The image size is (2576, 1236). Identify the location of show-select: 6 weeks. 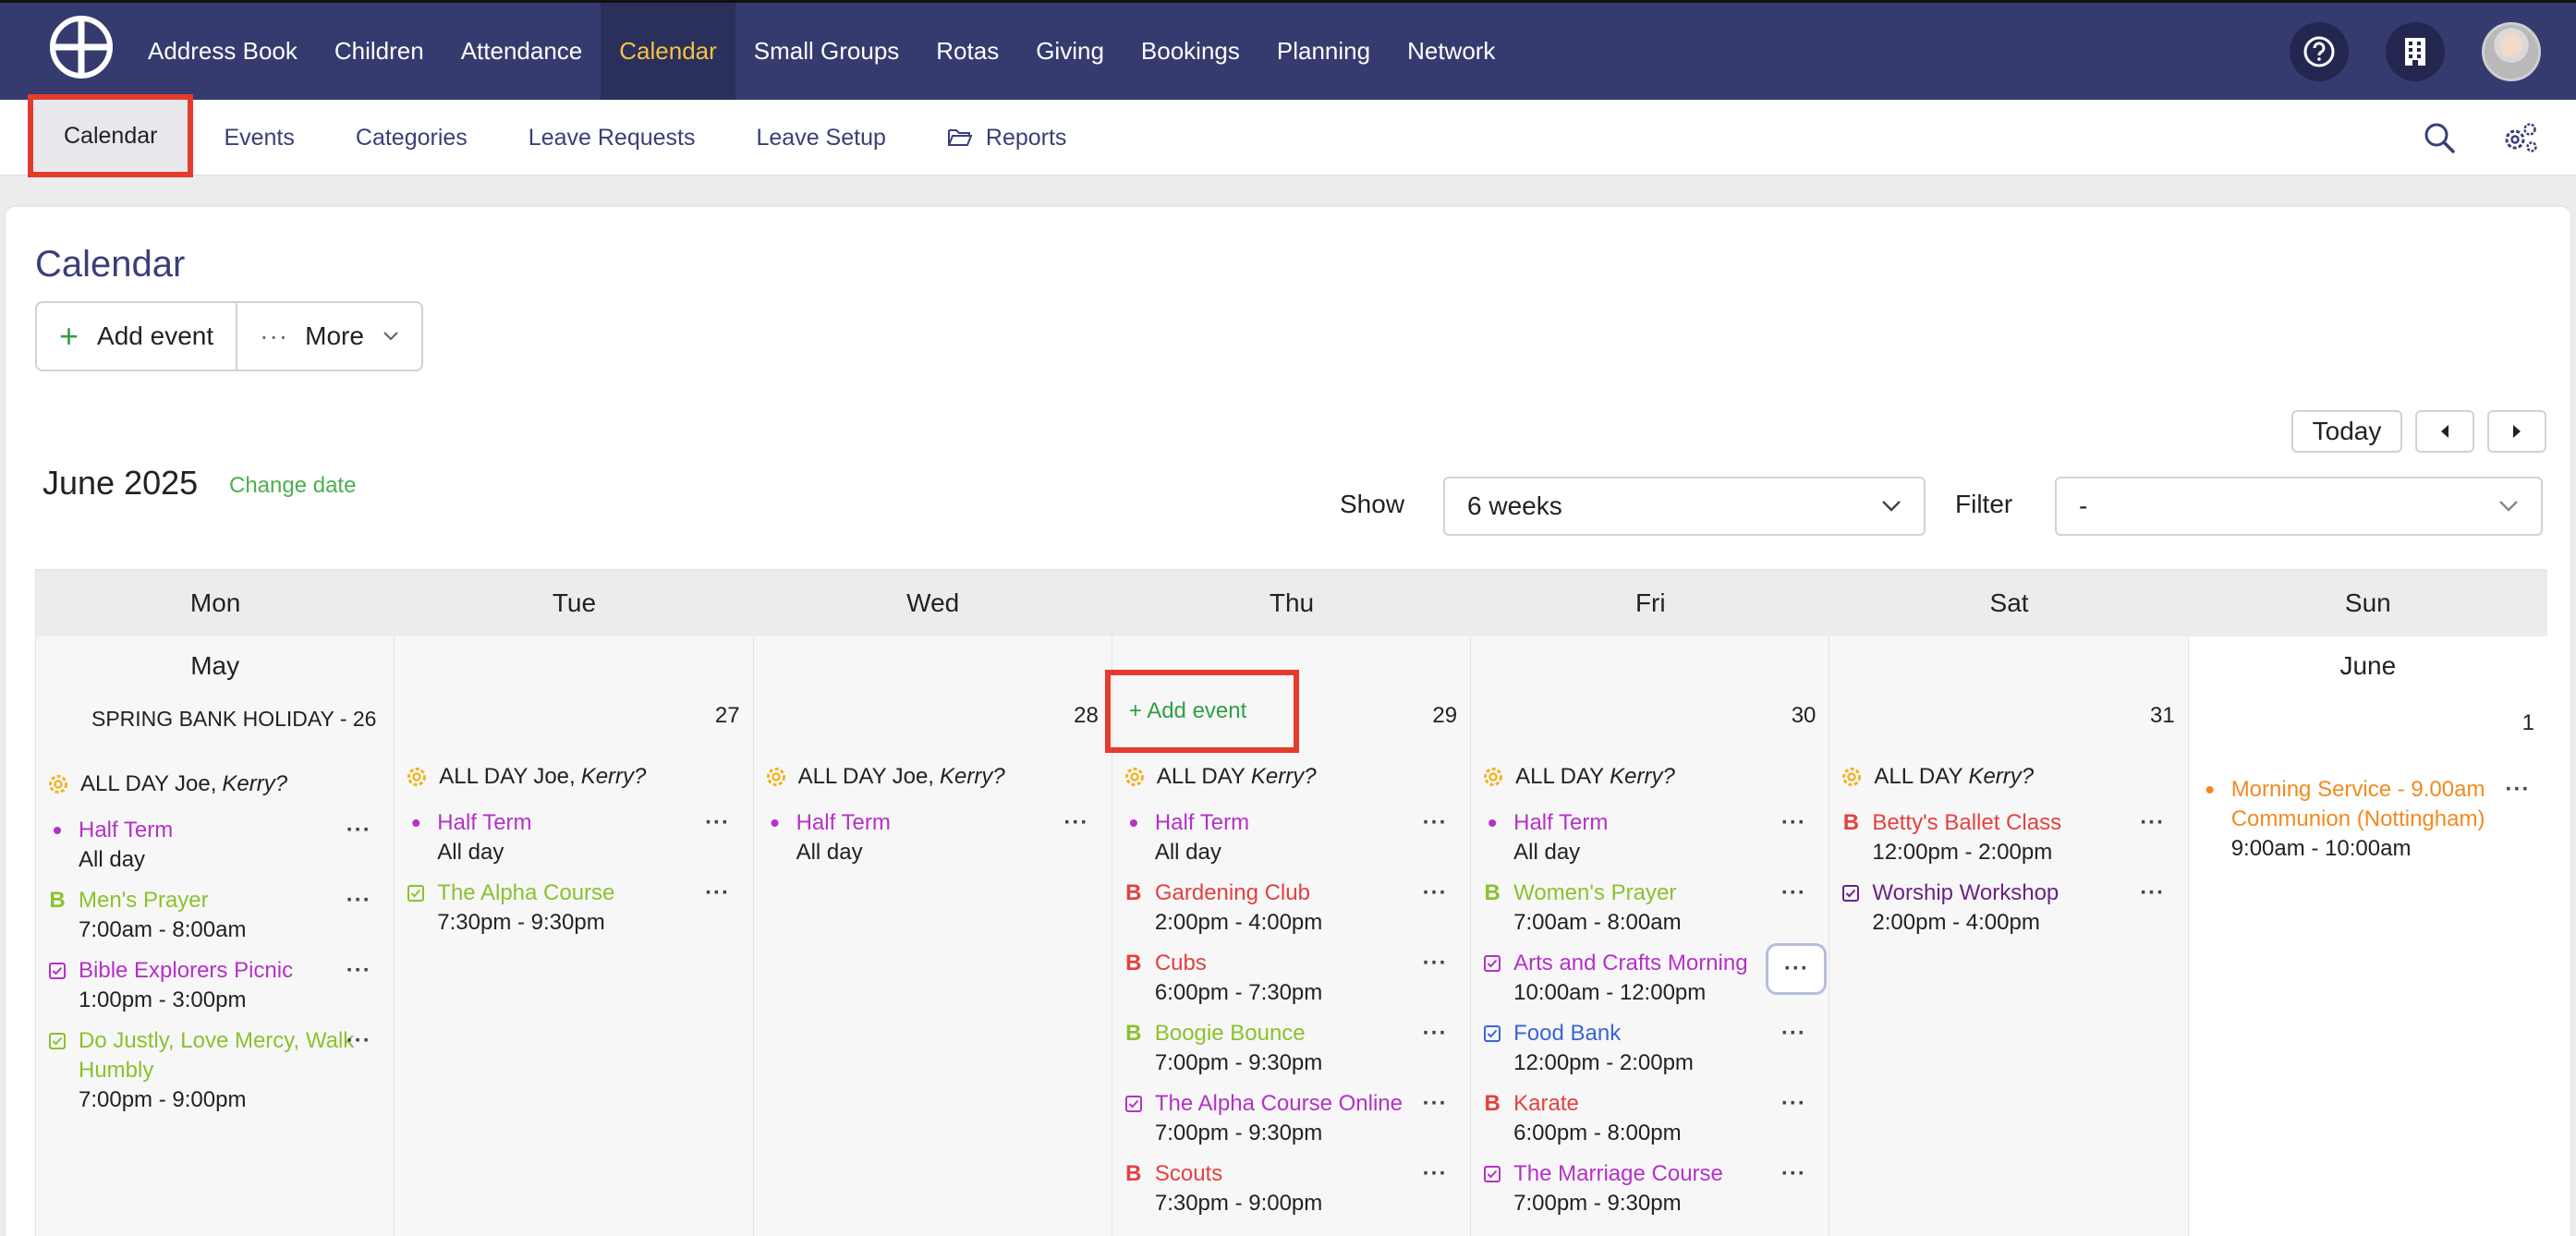
(1684, 506).